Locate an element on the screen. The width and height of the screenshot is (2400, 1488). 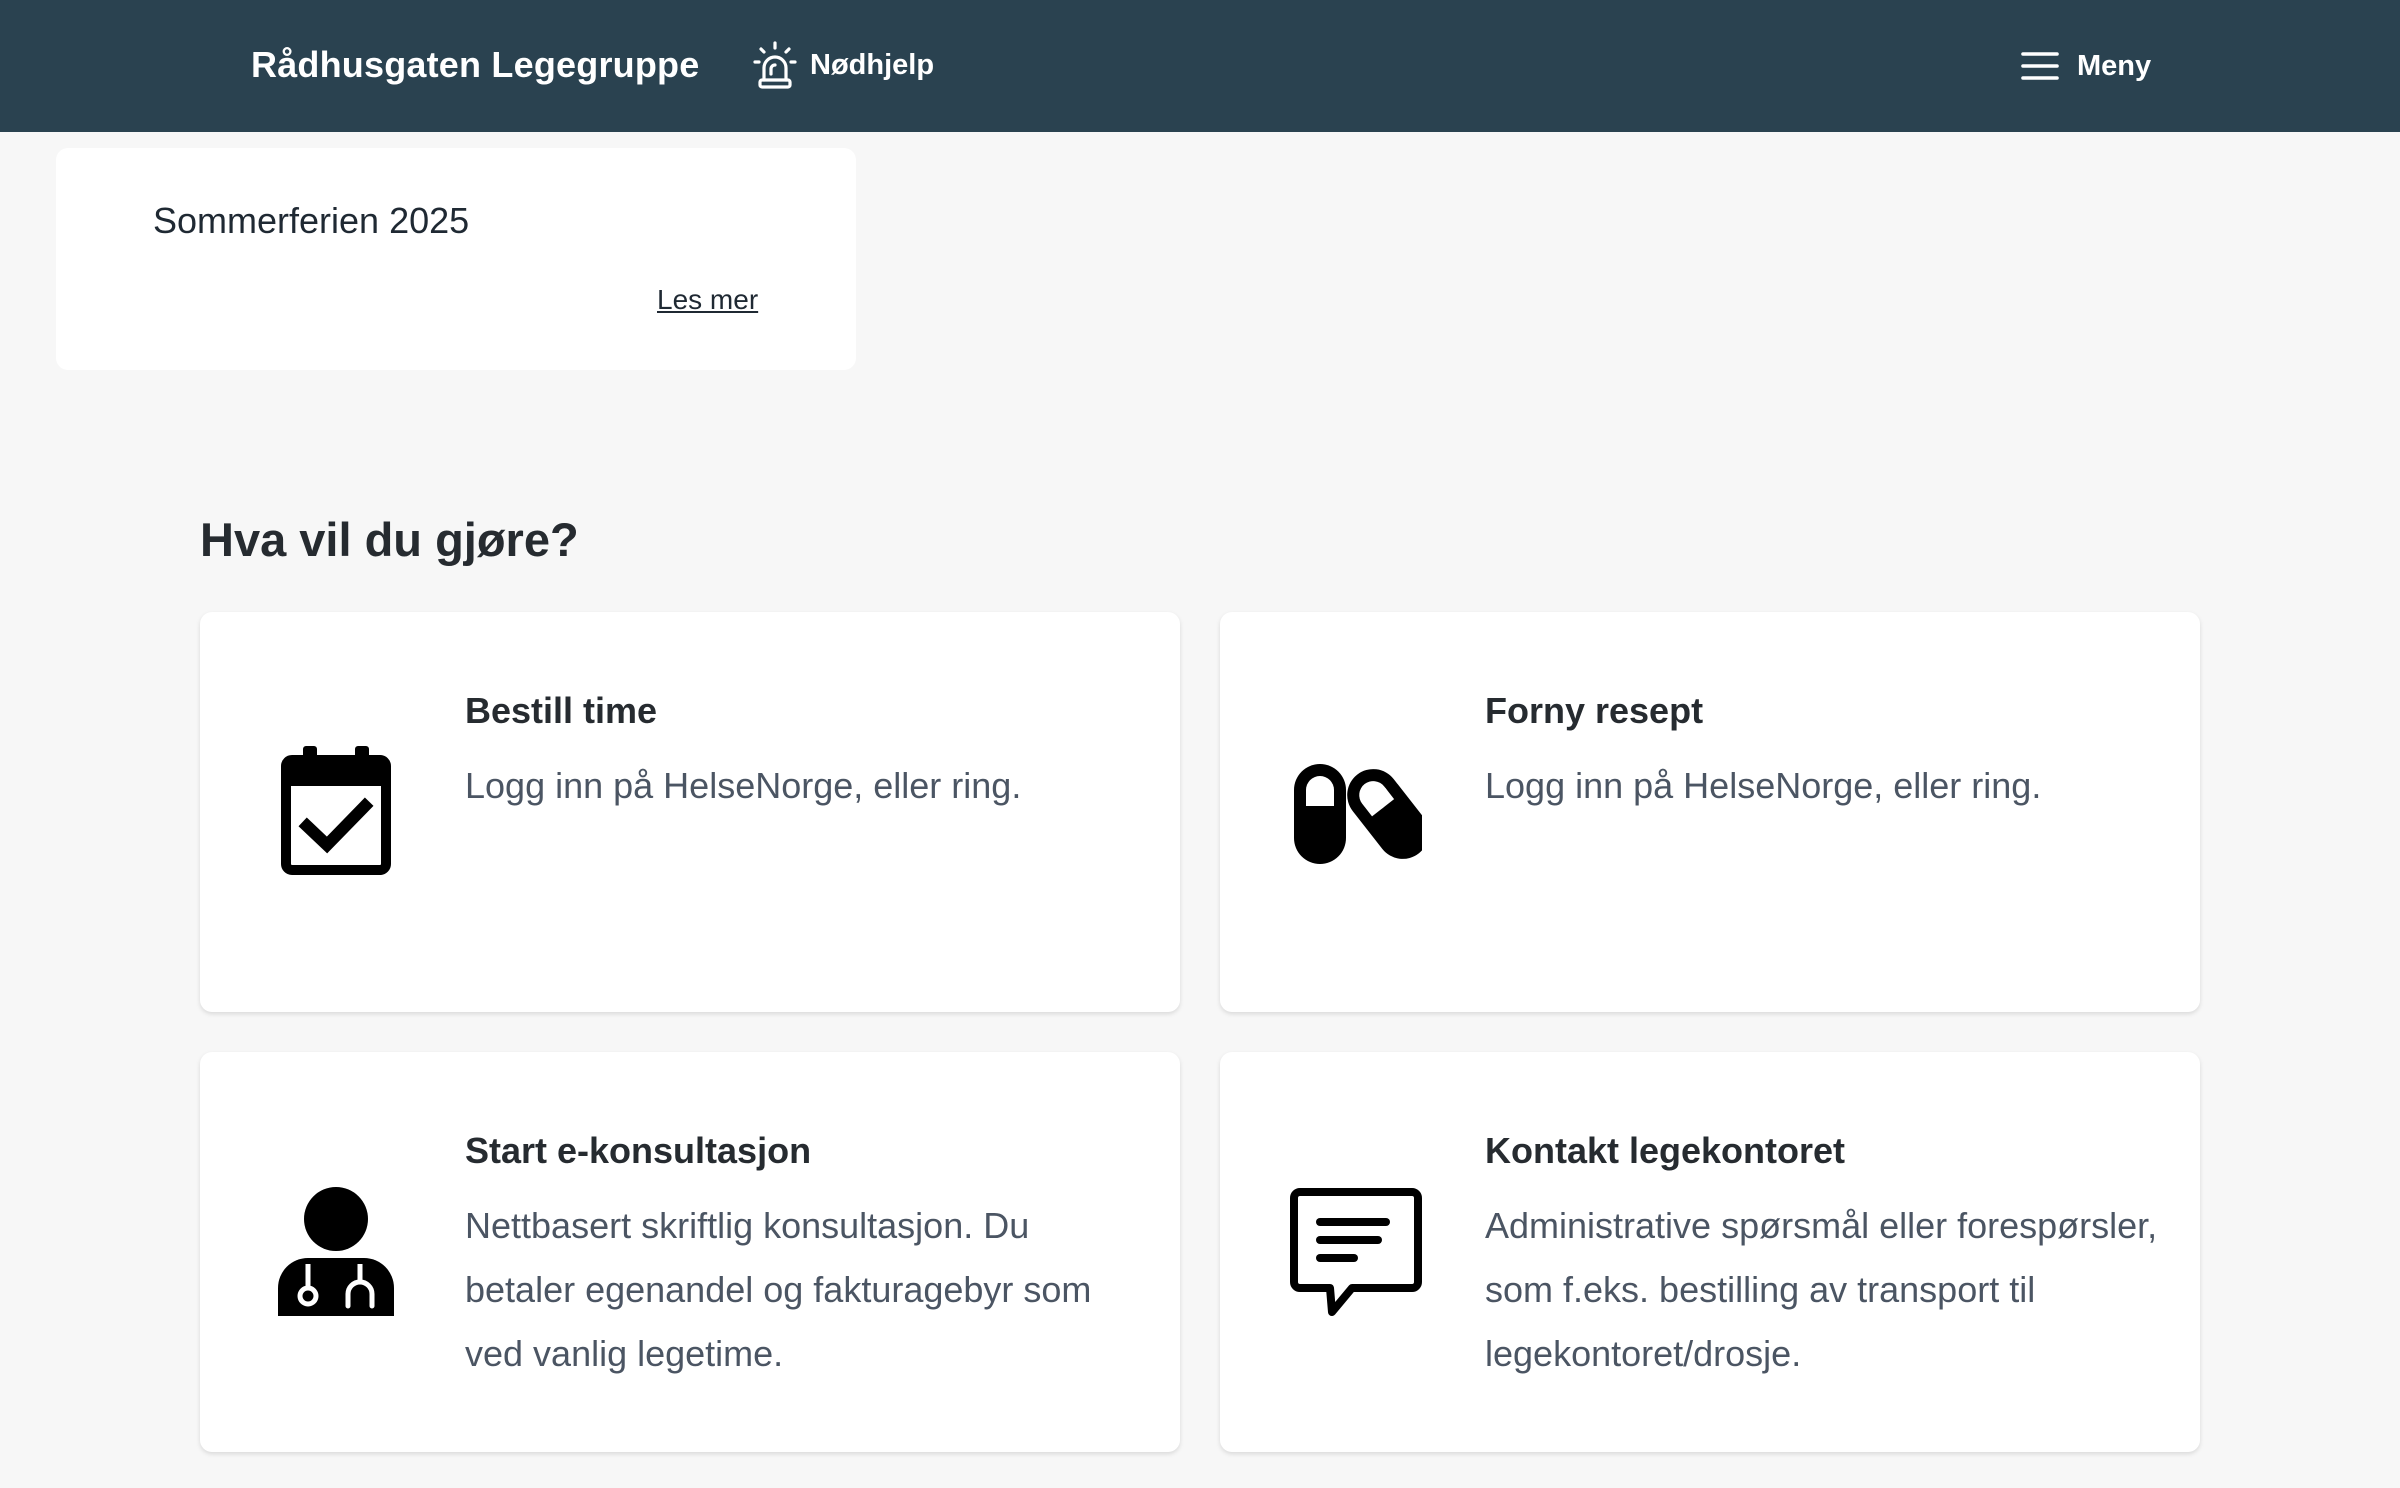
pills-icon is located at coordinates (1358, 814).